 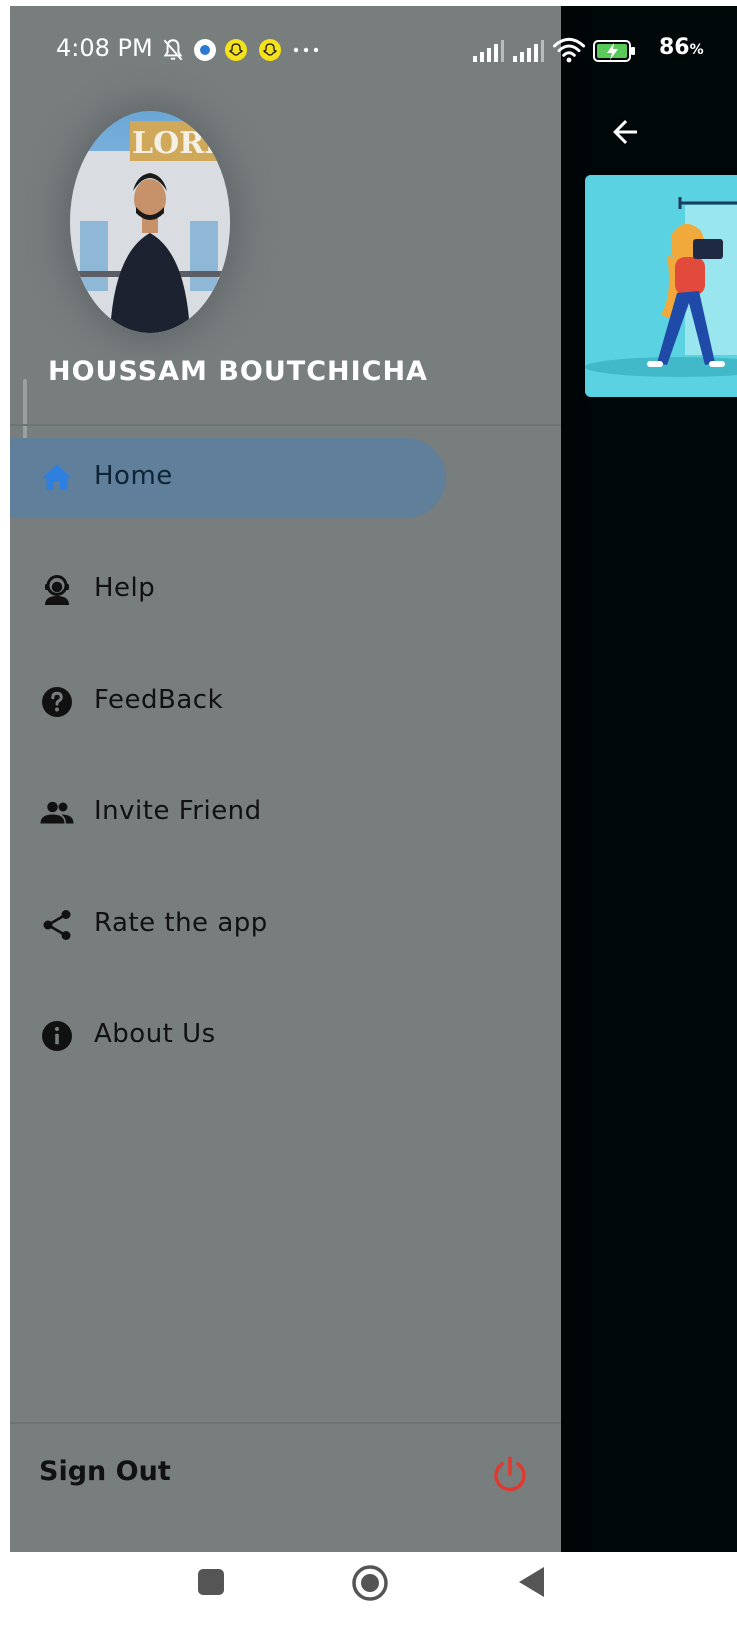 I want to click on photographer-illustration-icon, so click(x=661, y=286).